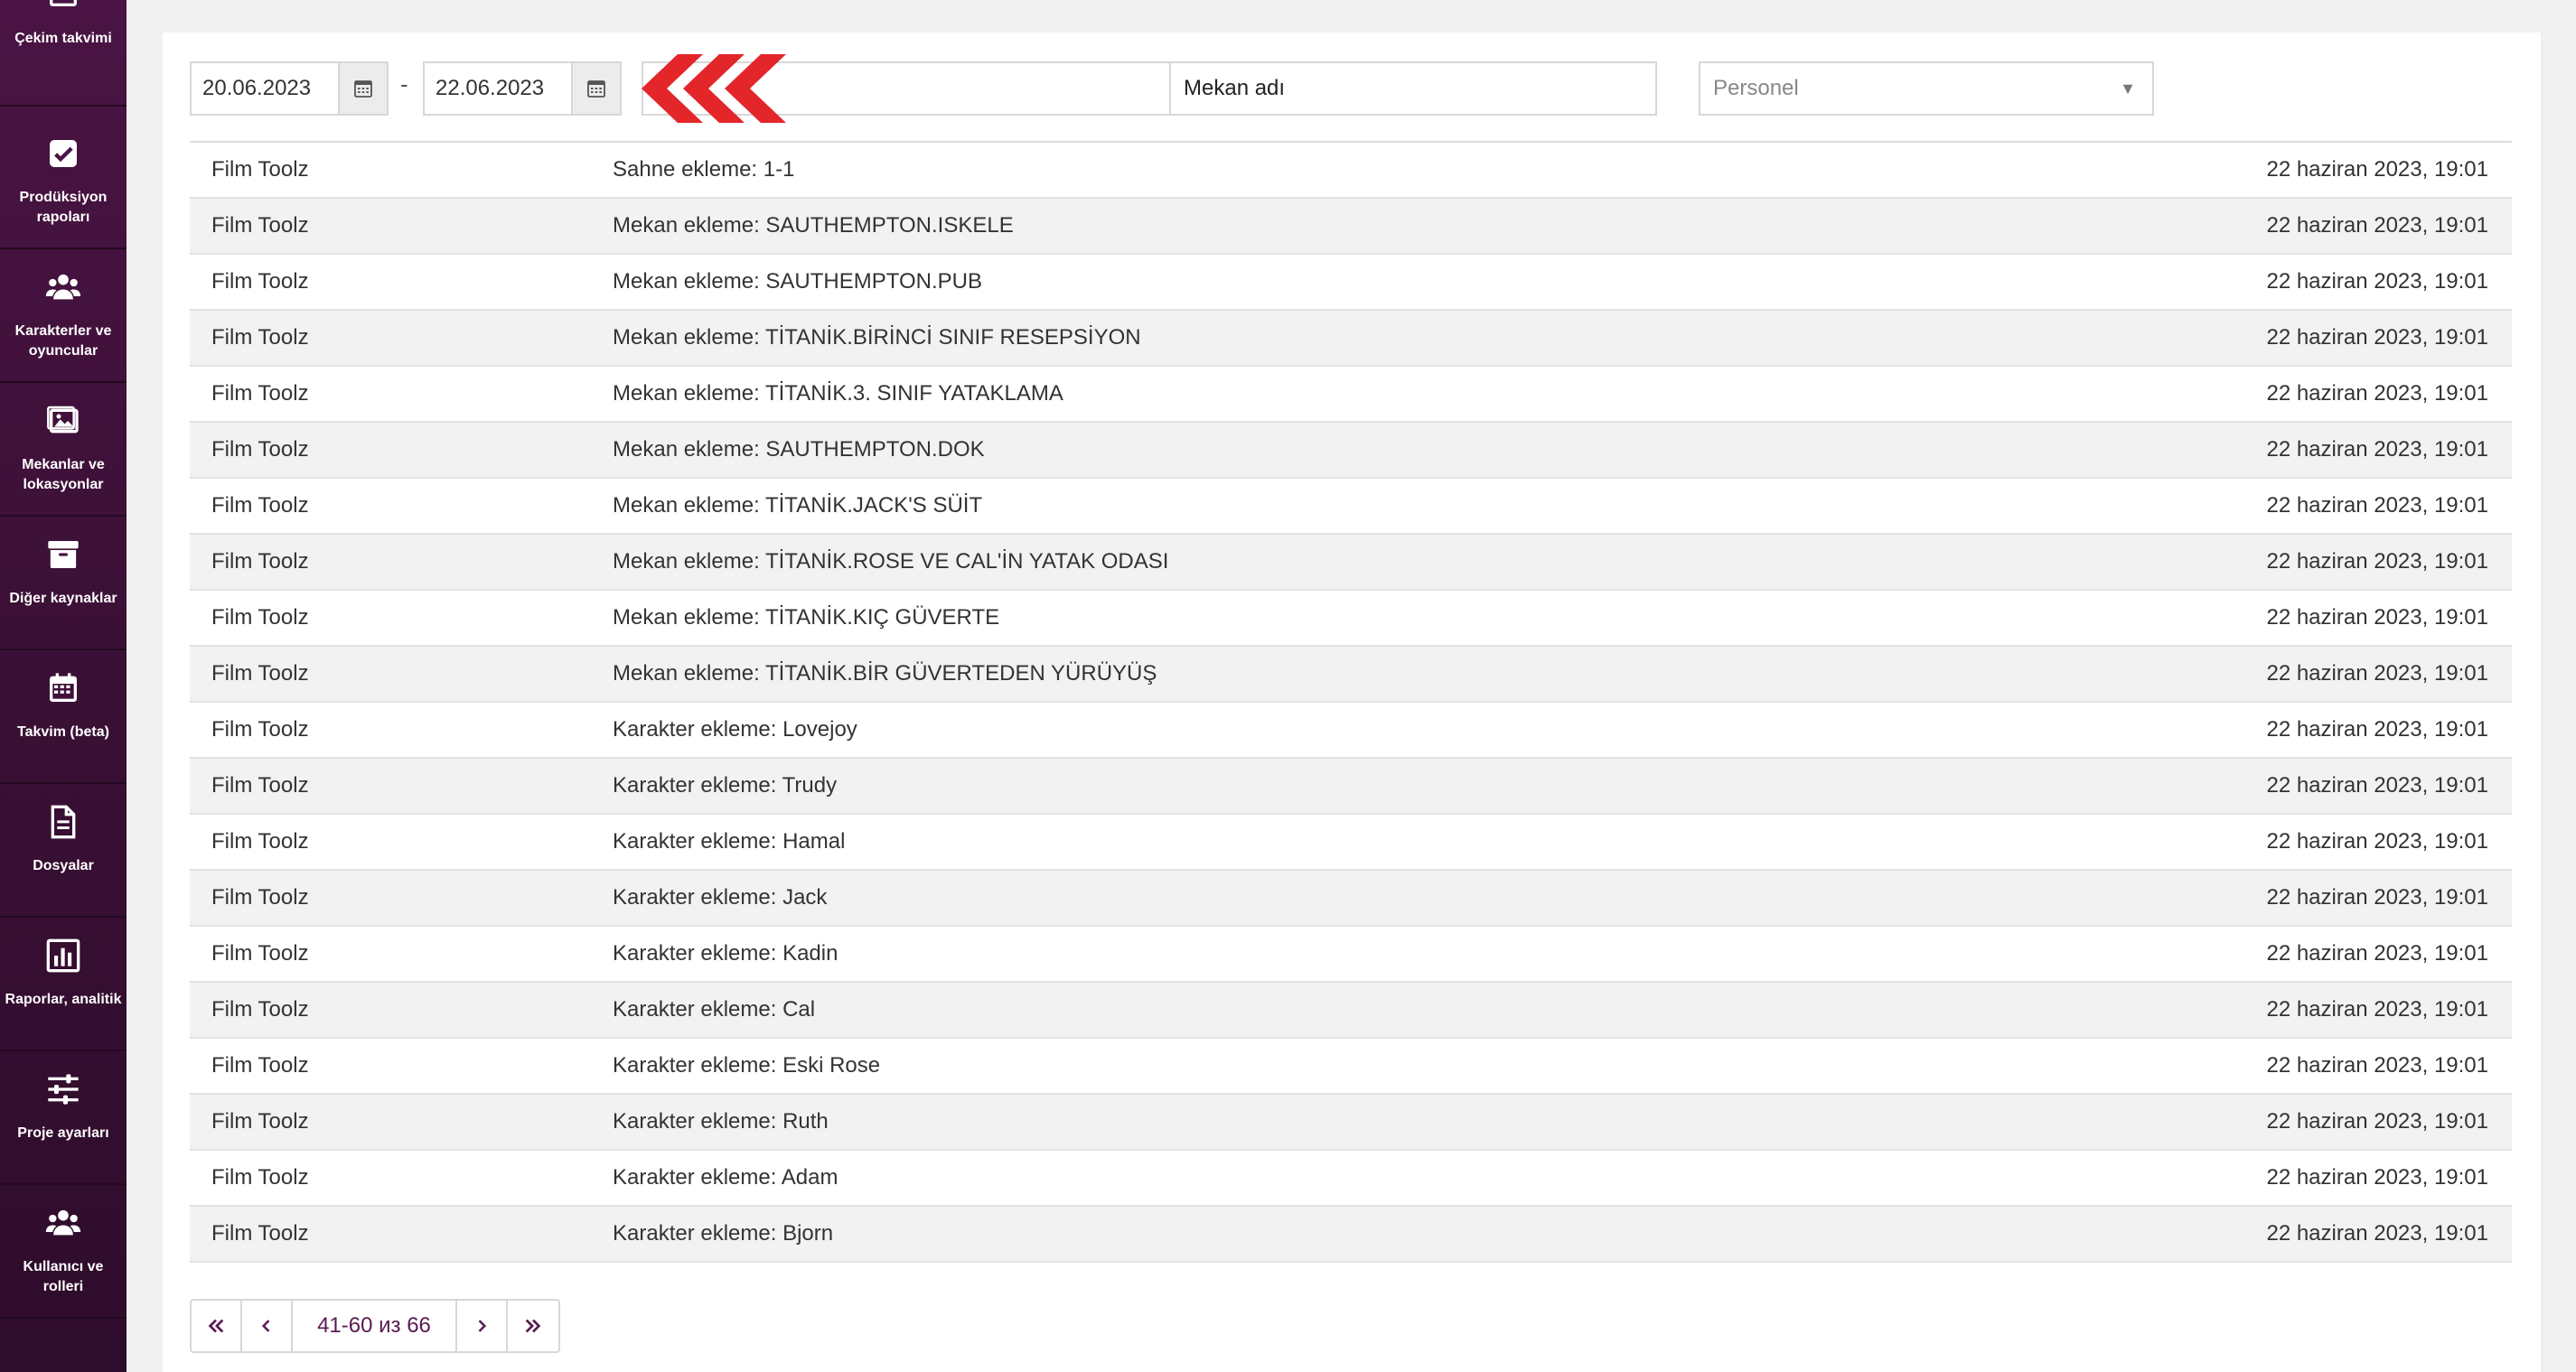 The height and width of the screenshot is (1372, 2576). I want to click on date-to-field: 22.06.2023, so click(522, 88).